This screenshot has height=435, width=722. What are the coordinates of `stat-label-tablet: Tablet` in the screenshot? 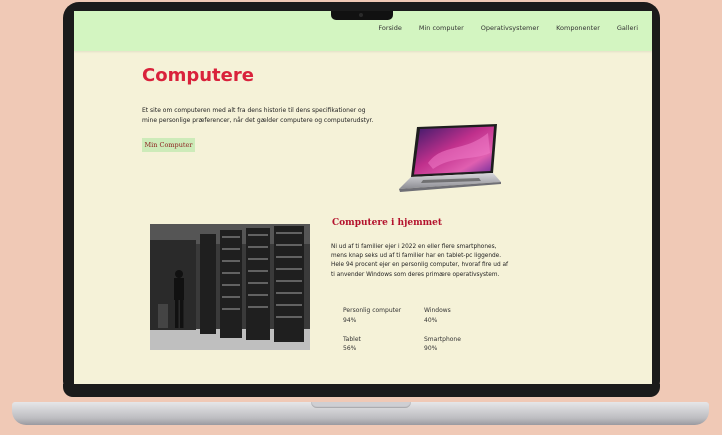 It's located at (352, 339).